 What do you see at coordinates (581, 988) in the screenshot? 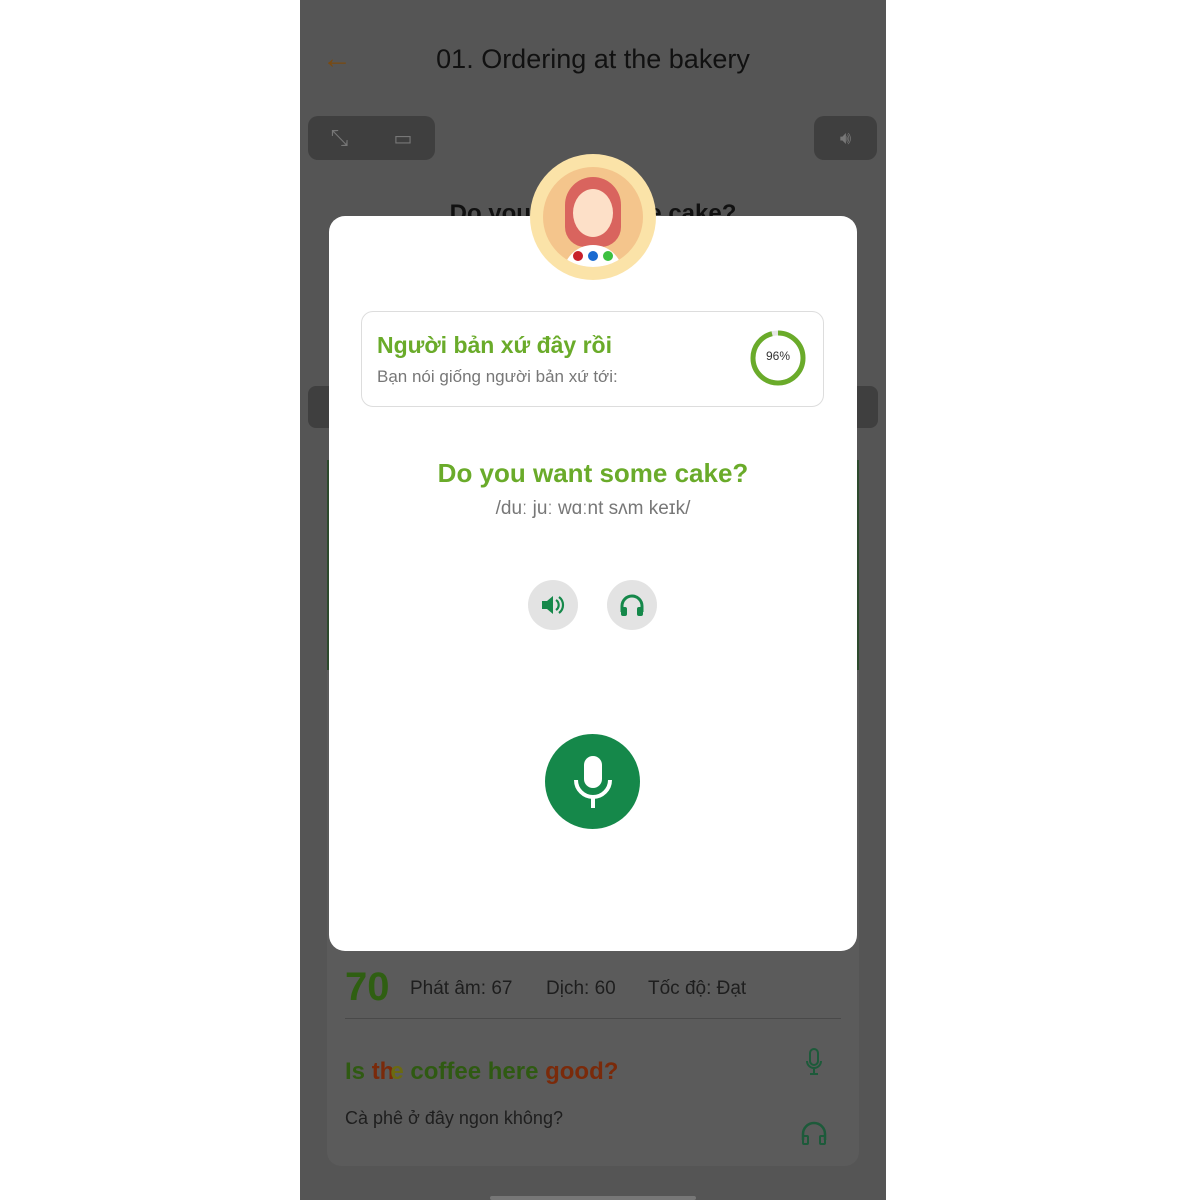
I see `translation-score: Dịch: 60` at bounding box center [581, 988].